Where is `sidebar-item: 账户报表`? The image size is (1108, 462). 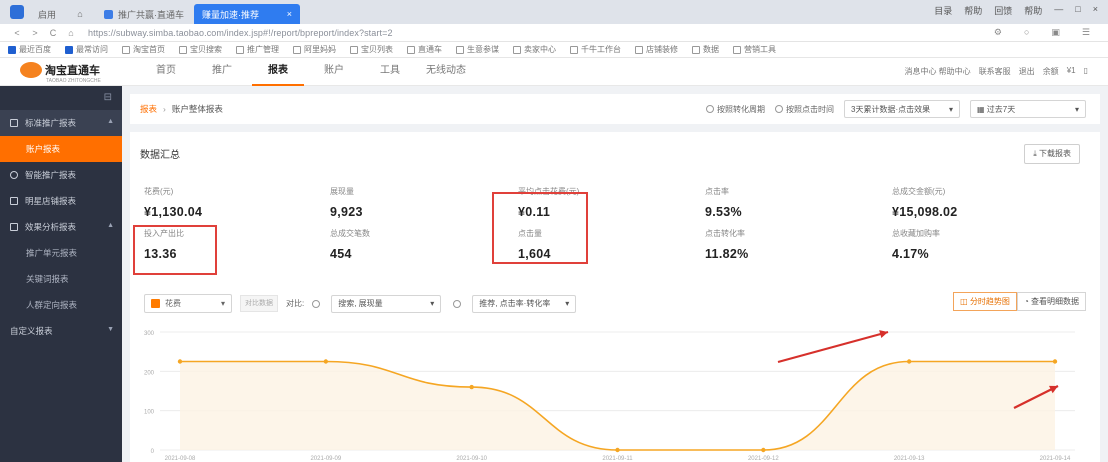 sidebar-item: 账户报表 is located at coordinates (61, 149).